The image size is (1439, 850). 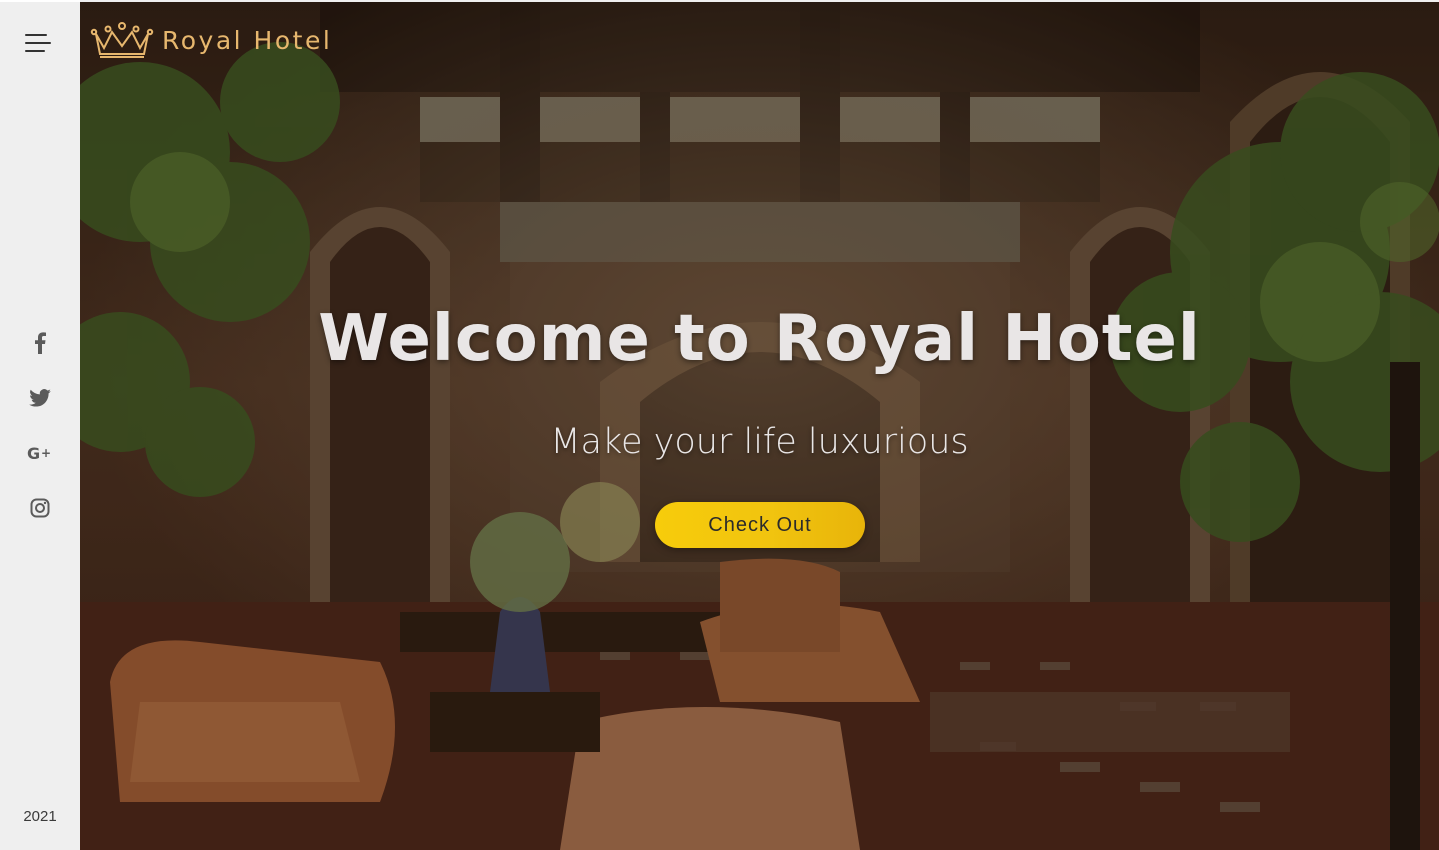 What do you see at coordinates (247, 40) in the screenshot?
I see `brand-name: Royal Hotel` at bounding box center [247, 40].